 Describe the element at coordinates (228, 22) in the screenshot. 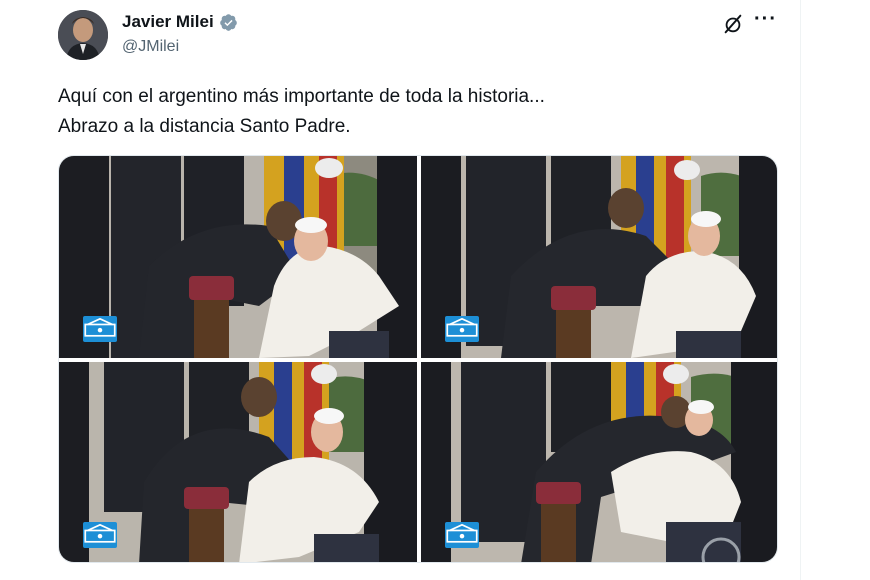

I see `verified-badge-icon` at that location.